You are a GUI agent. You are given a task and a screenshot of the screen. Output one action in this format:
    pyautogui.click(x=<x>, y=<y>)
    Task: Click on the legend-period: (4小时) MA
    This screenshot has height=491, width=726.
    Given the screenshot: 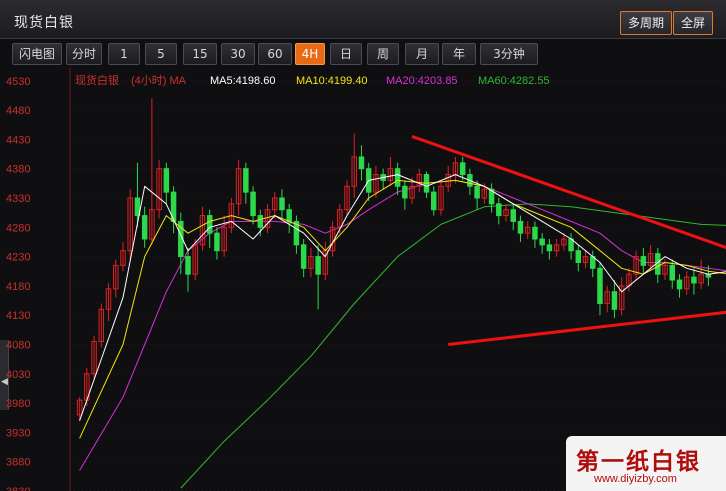 What is the action you would take?
    pyautogui.click(x=159, y=80)
    